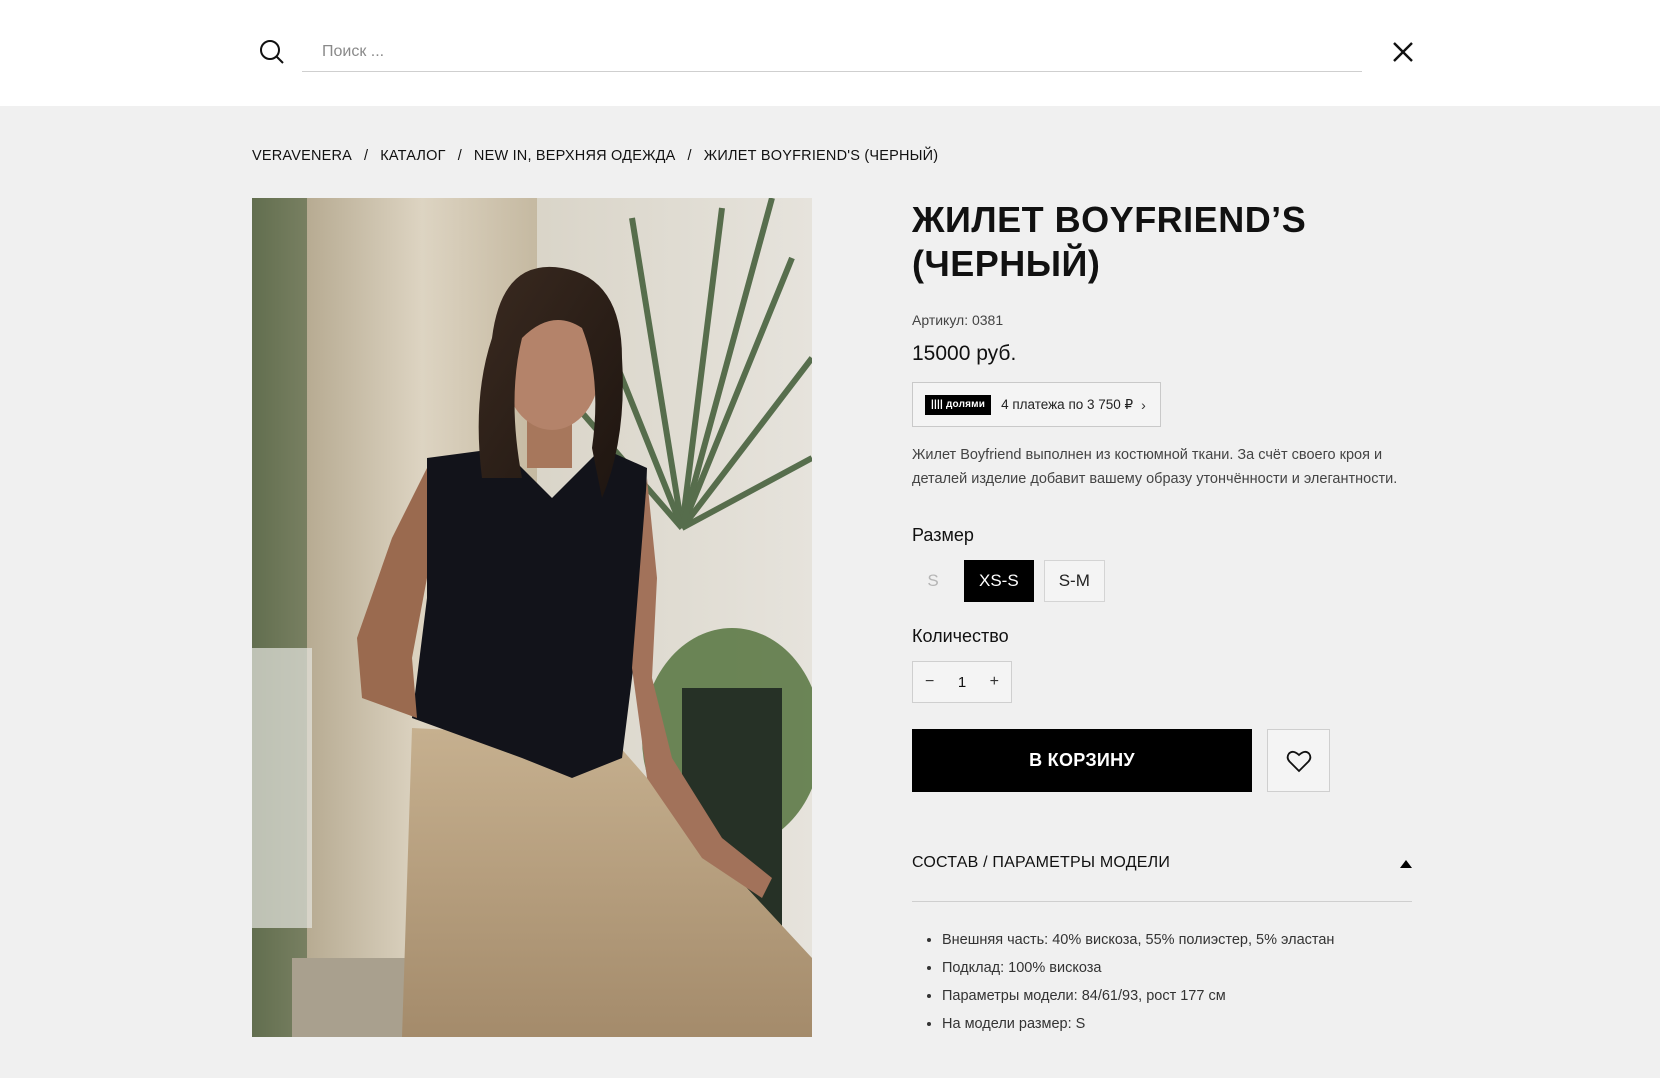 This screenshot has height=1078, width=1660. I want to click on product-price: 15000 руб., so click(964, 353).